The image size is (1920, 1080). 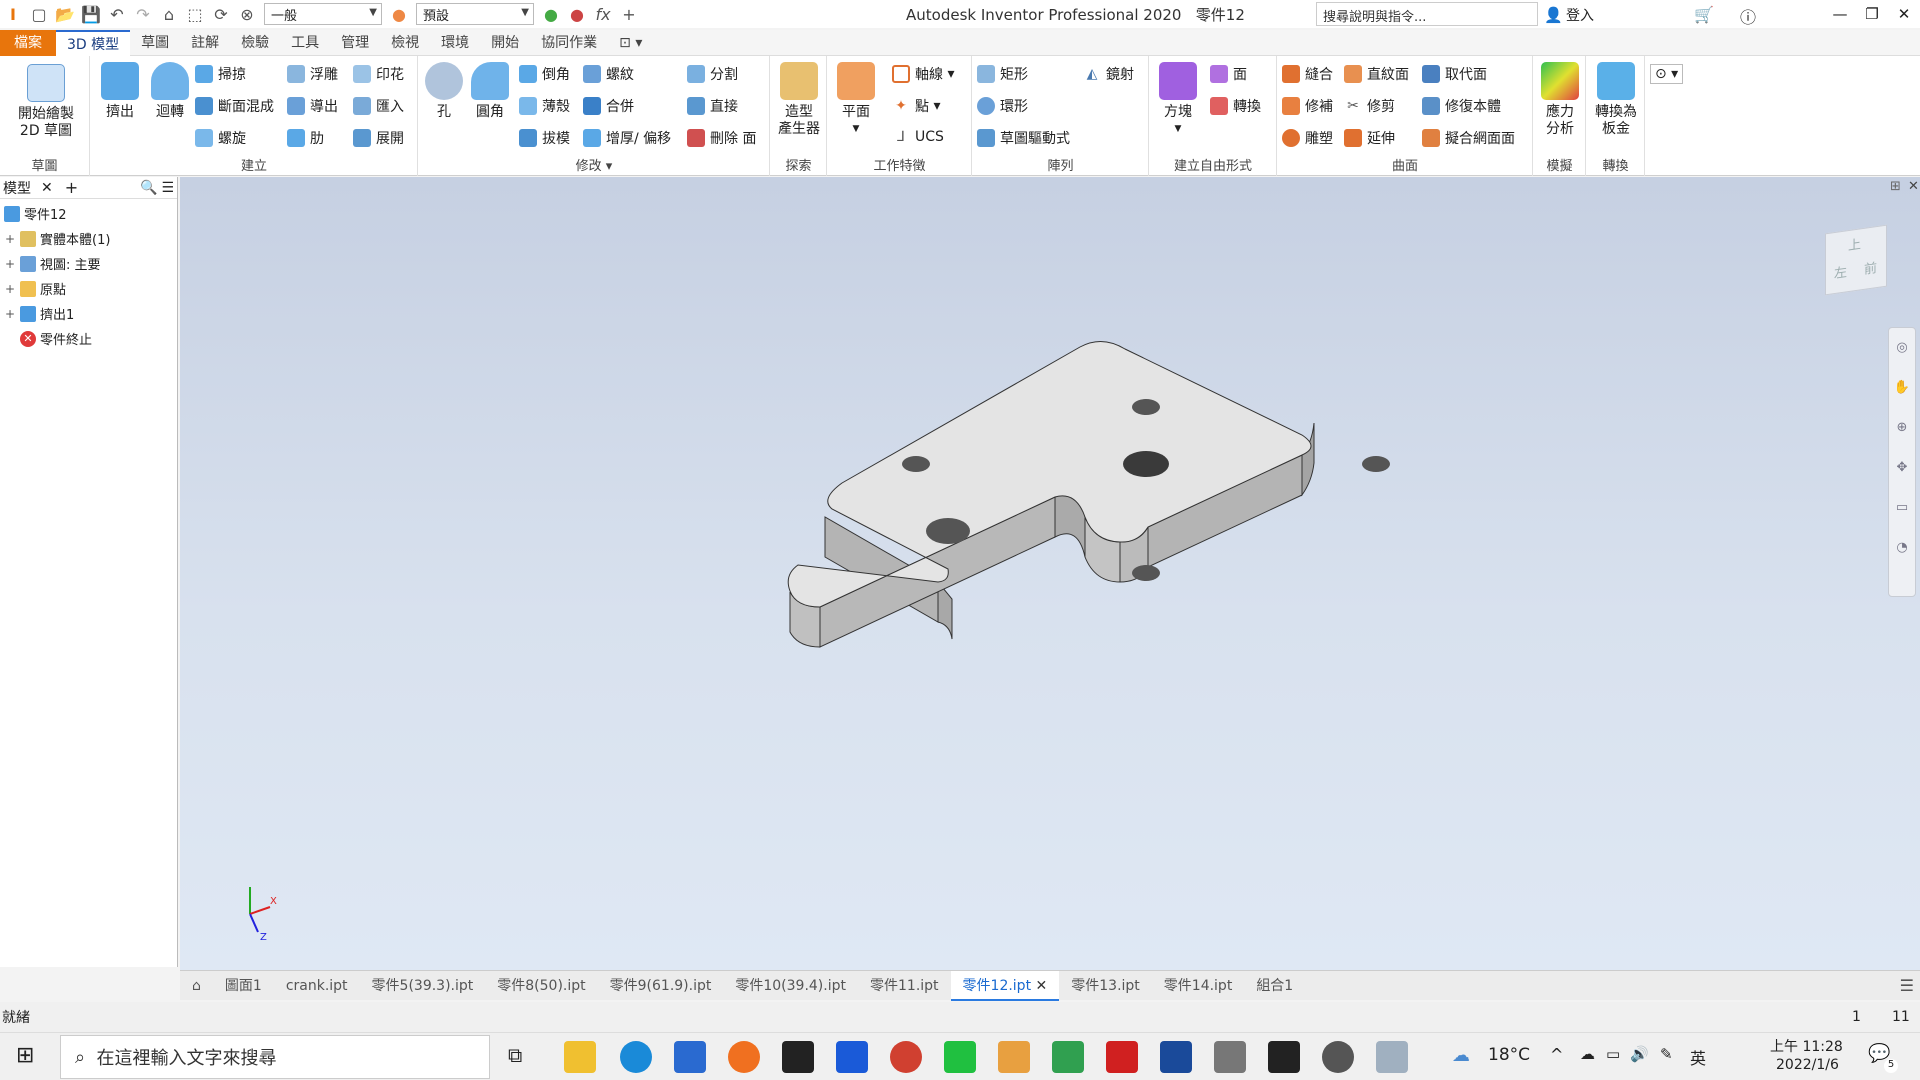 I want to click on draft-button: 拔模, so click(x=544, y=138).